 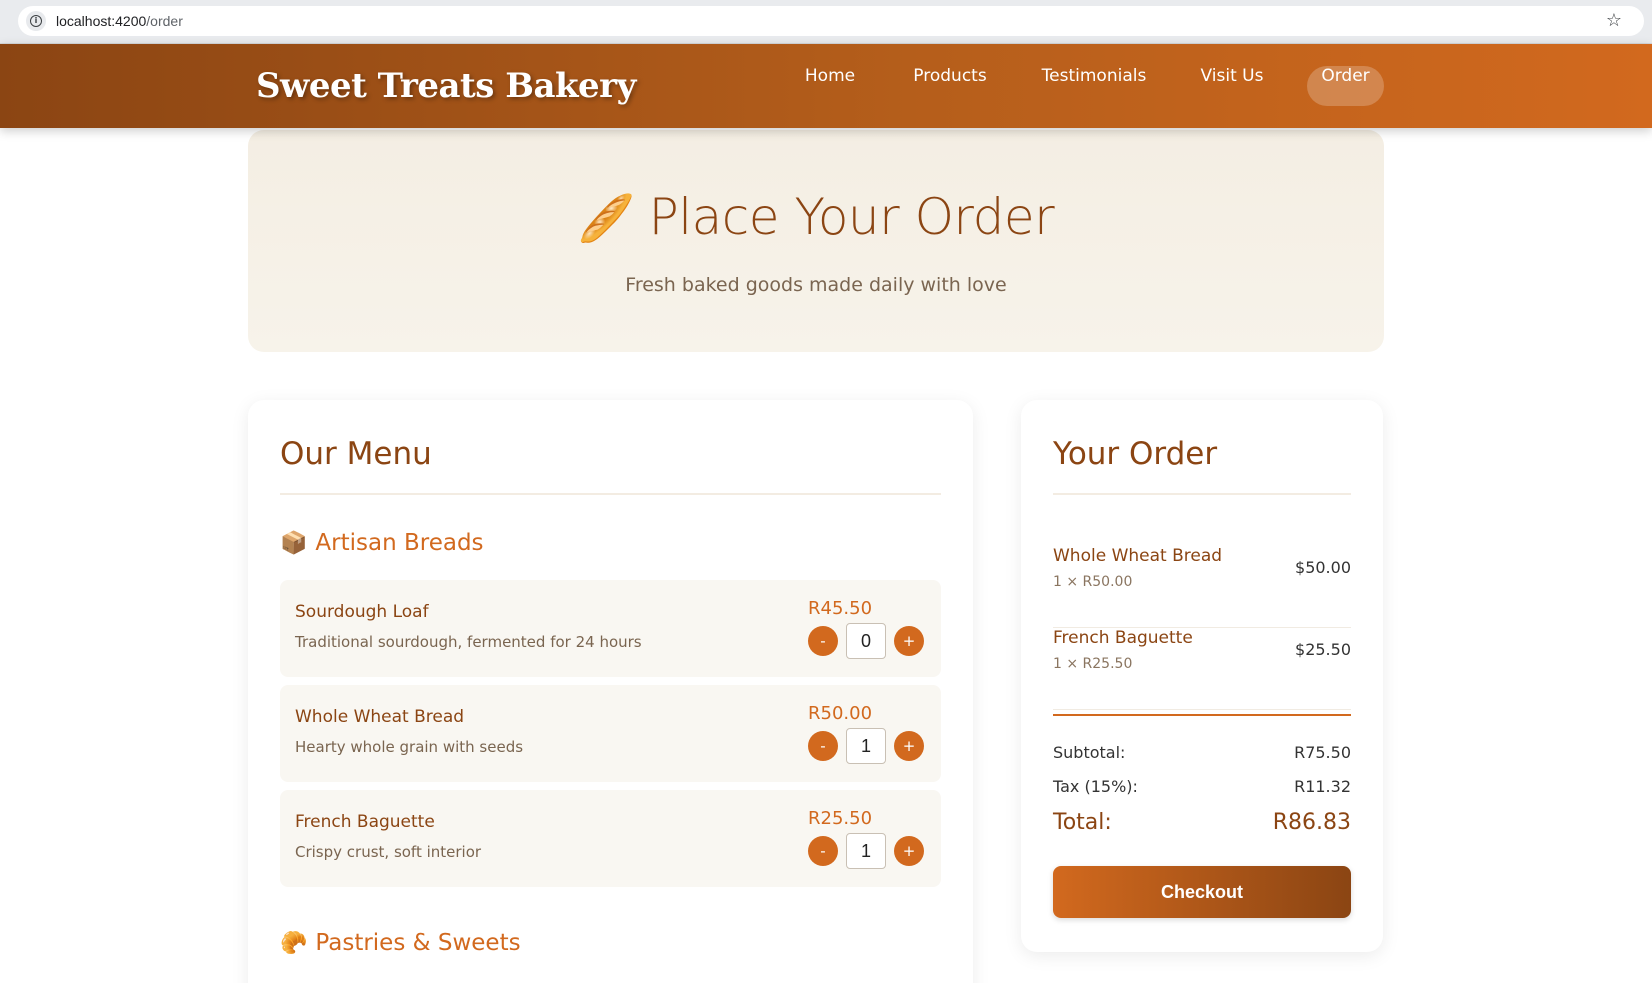 I want to click on total-row: Total: R86.83, so click(x=1202, y=825).